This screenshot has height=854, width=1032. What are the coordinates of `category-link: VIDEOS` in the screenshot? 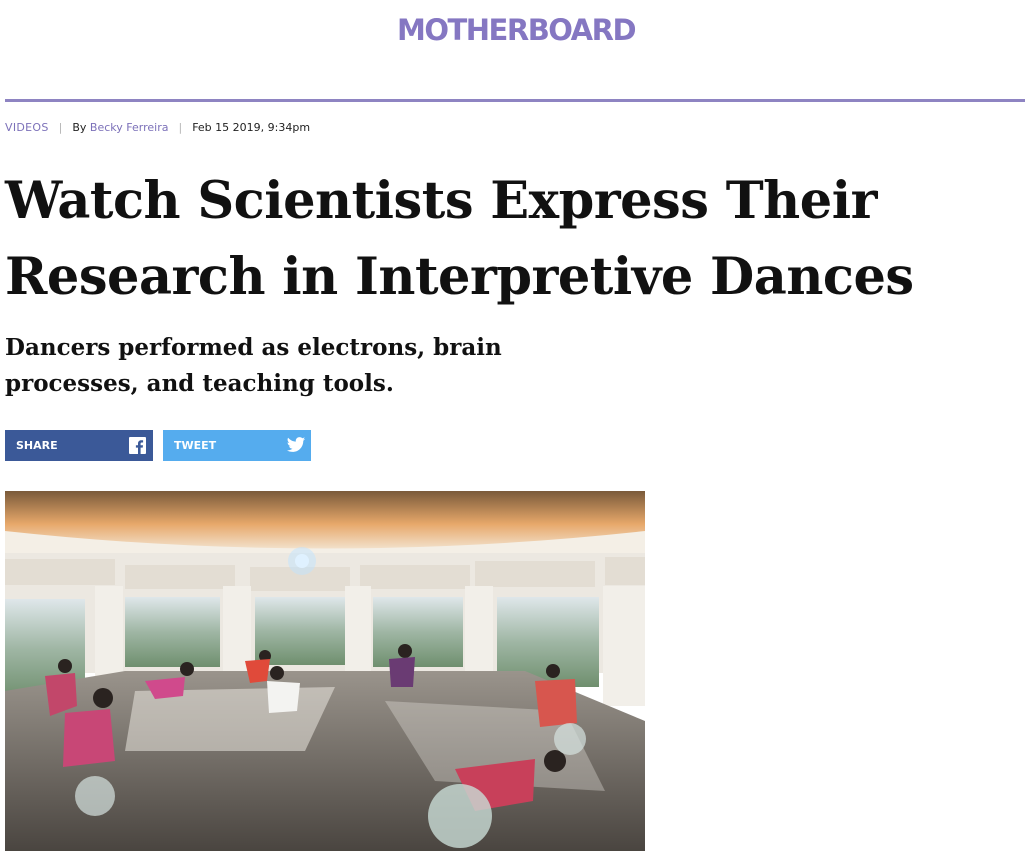 It's located at (27, 127).